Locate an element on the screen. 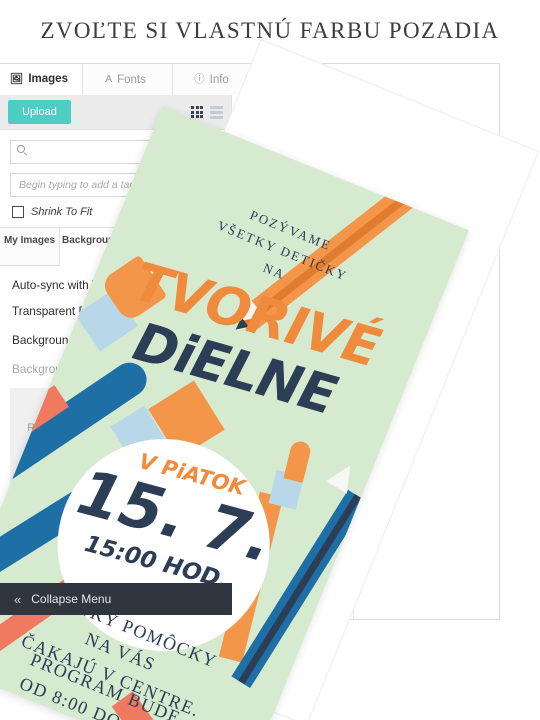 The height and width of the screenshot is (720, 540). shapes-icon-stack is located at coordinates (214, 246).